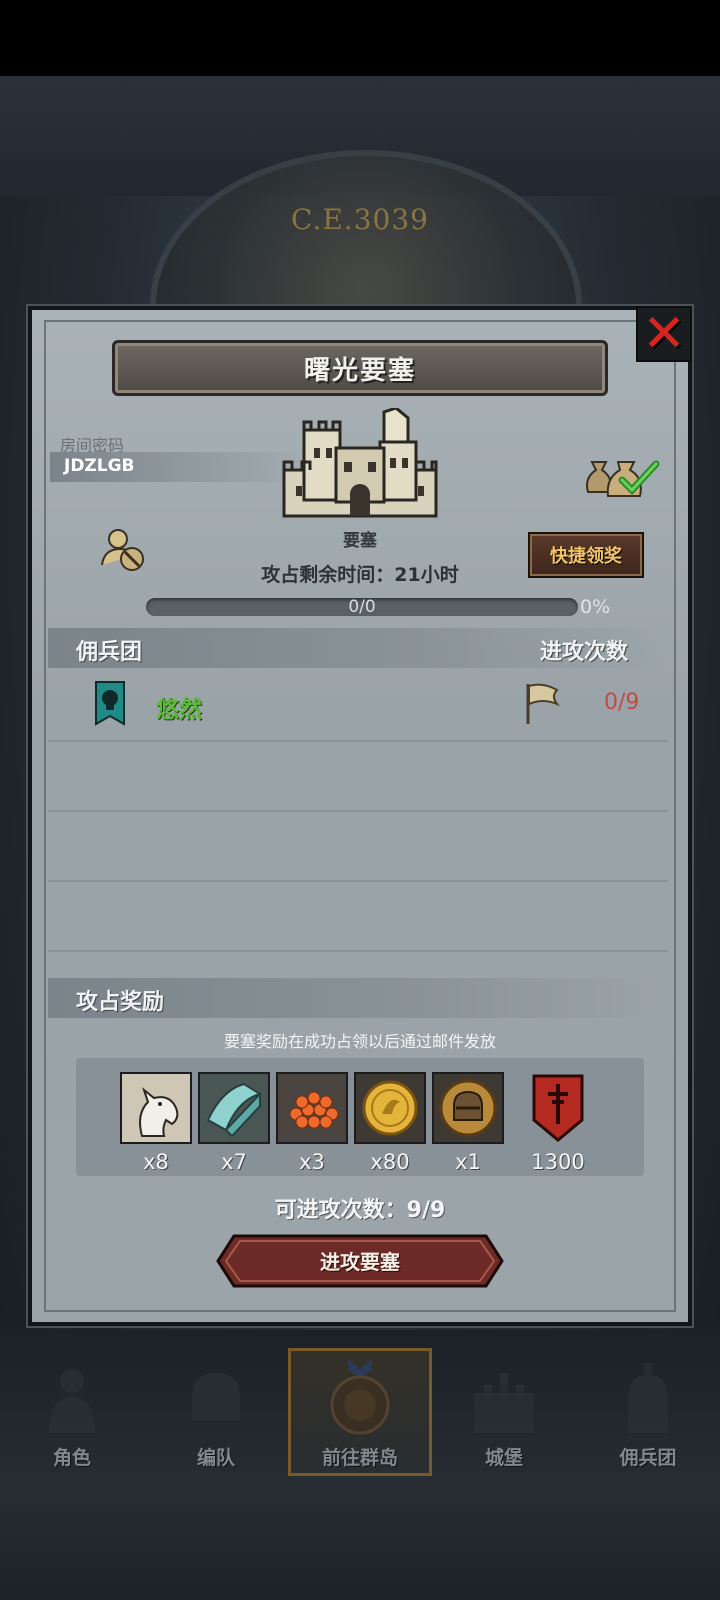  Describe the element at coordinates (360, 219) in the screenshot. I see `year-label: C.E.3039` at that location.